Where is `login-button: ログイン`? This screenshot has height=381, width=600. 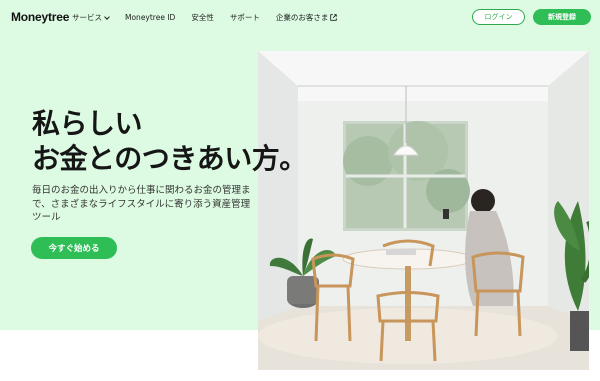
login-button: ログイン is located at coordinates (498, 17).